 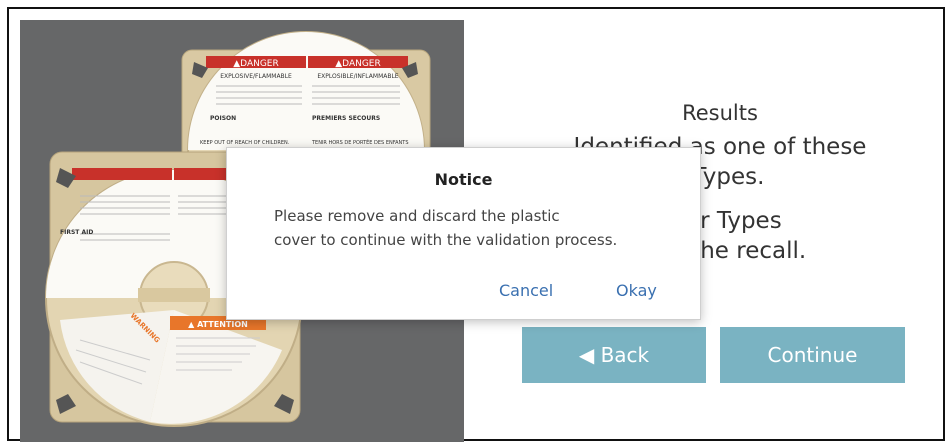 I want to click on attention-label: ▲ ATTENTION, so click(x=218, y=324).